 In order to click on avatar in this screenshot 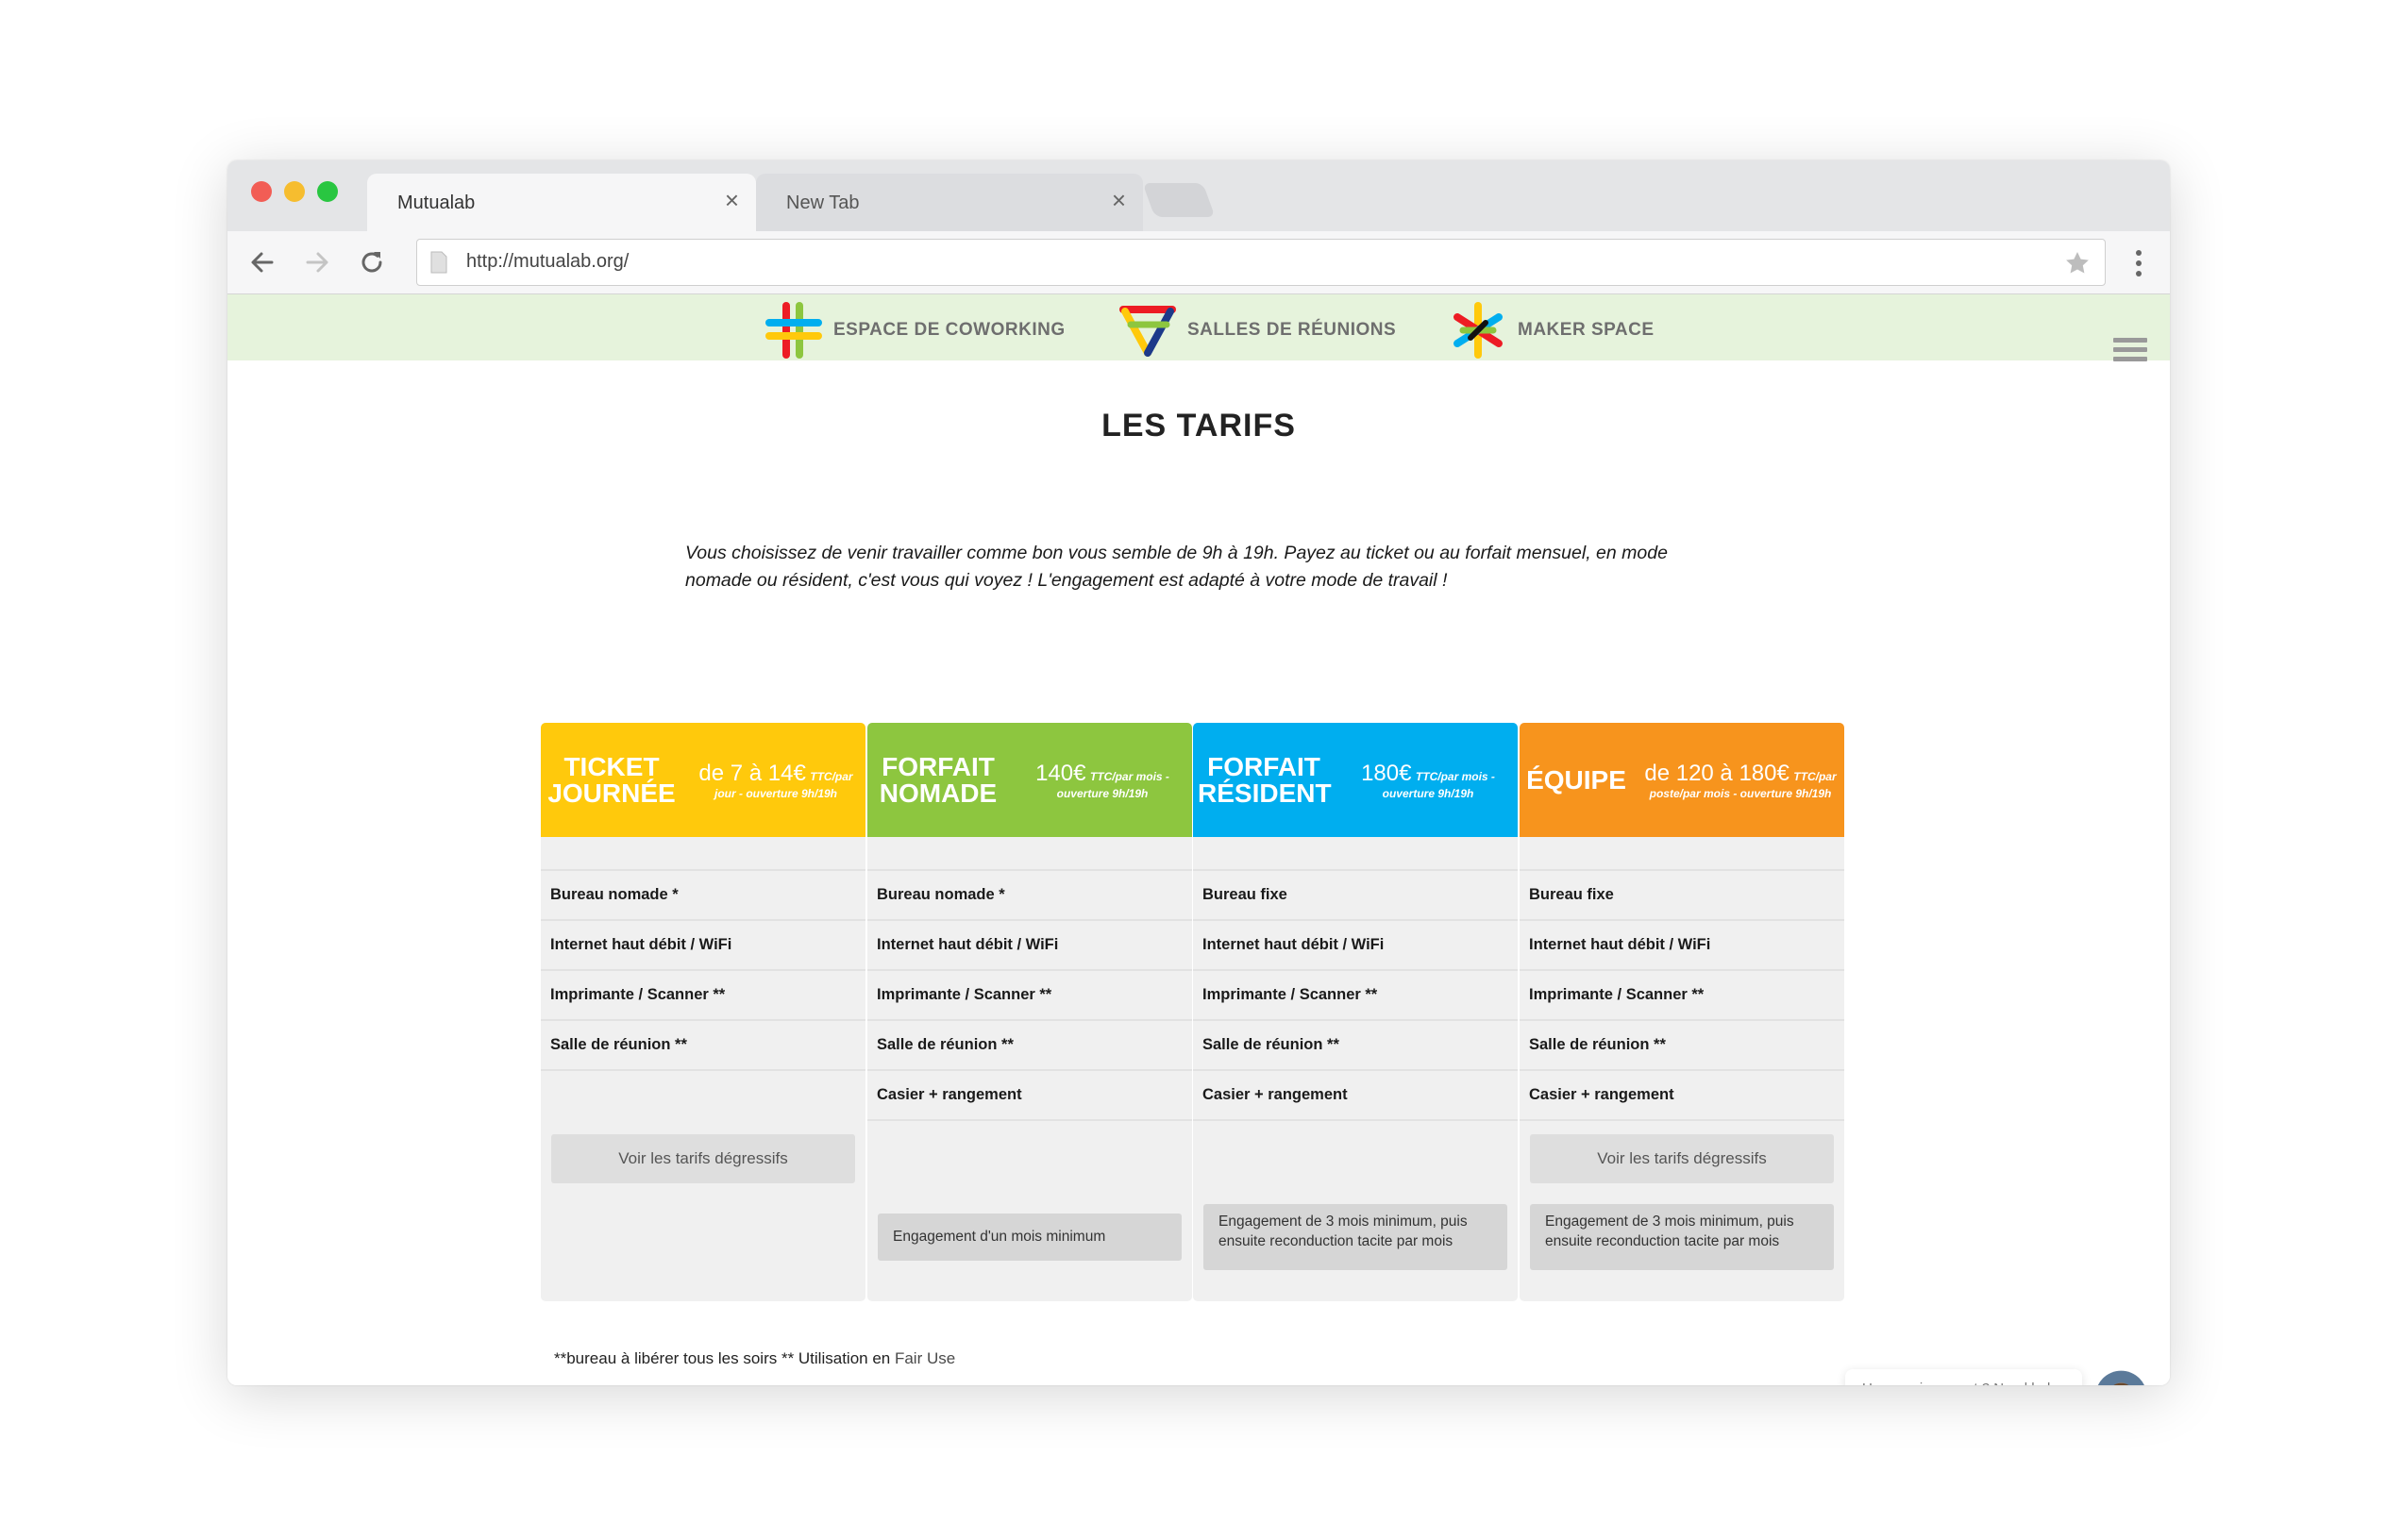, I will do `click(2121, 1377)`.